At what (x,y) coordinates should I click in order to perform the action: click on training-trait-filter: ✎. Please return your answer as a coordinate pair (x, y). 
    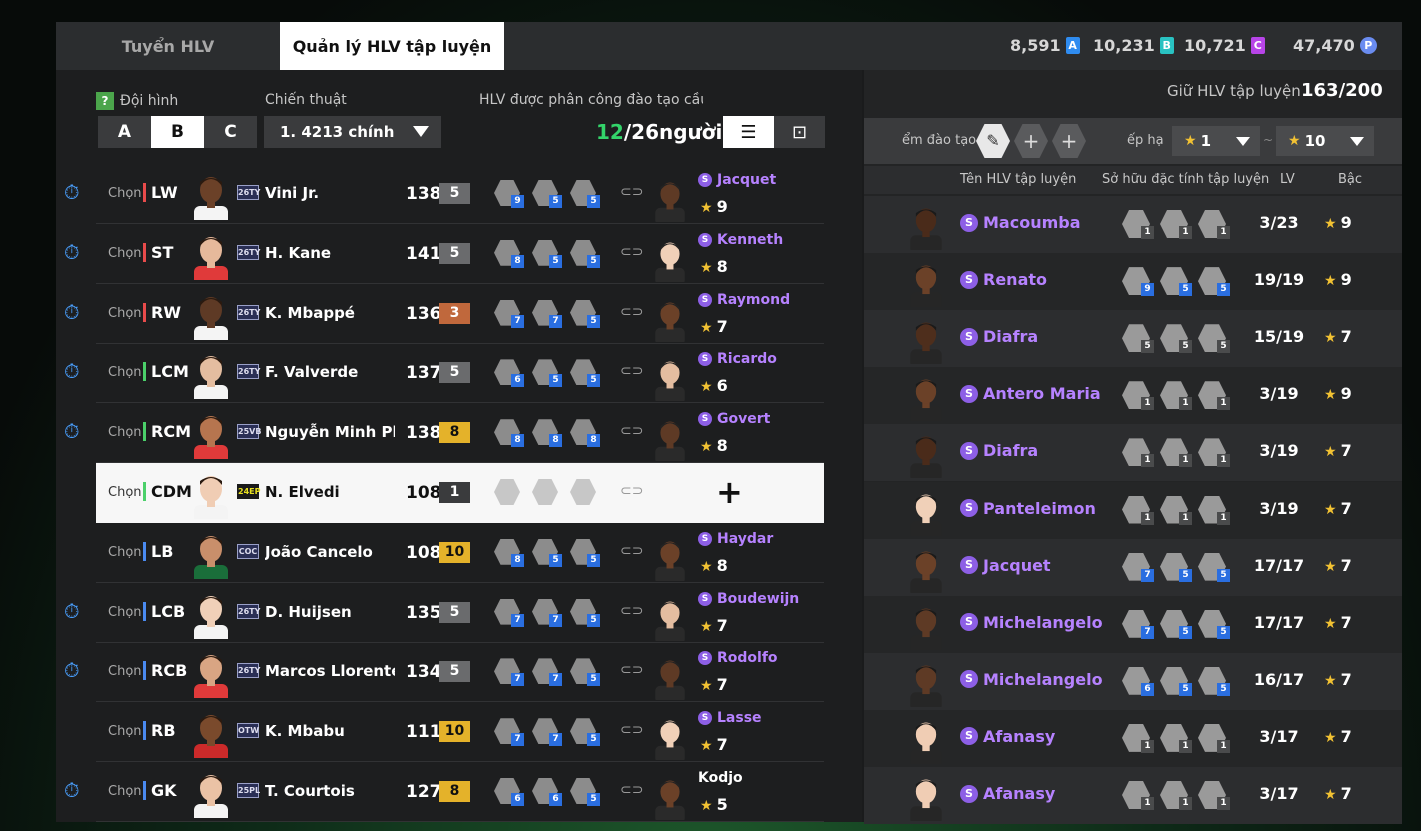
    Looking at the image, I should click on (993, 141).